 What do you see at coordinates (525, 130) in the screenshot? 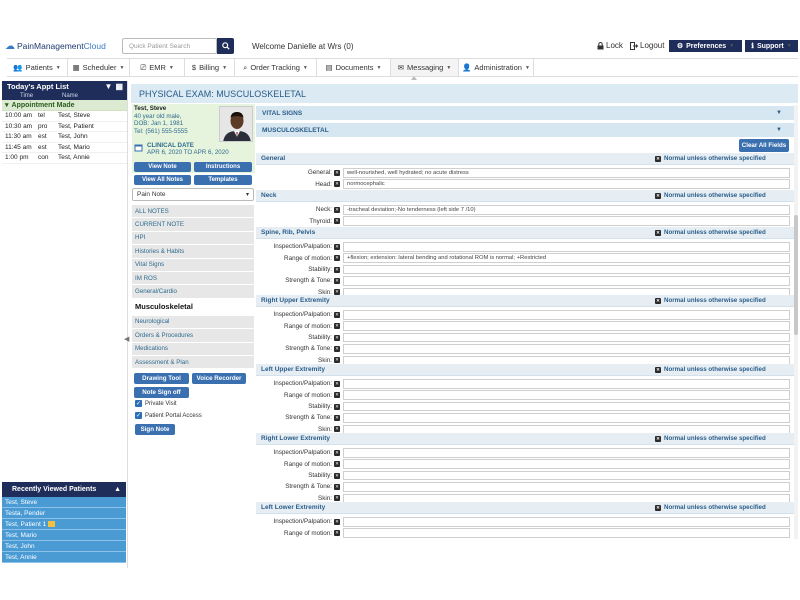
I see `musculoskeletal-accordion: MUSCULOSKELETAL ▼` at bounding box center [525, 130].